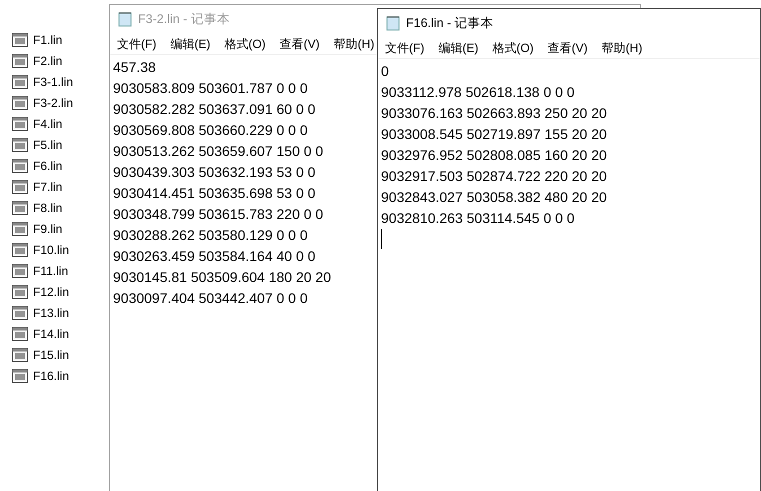  I want to click on menu-item: 文件(F), so click(137, 43).